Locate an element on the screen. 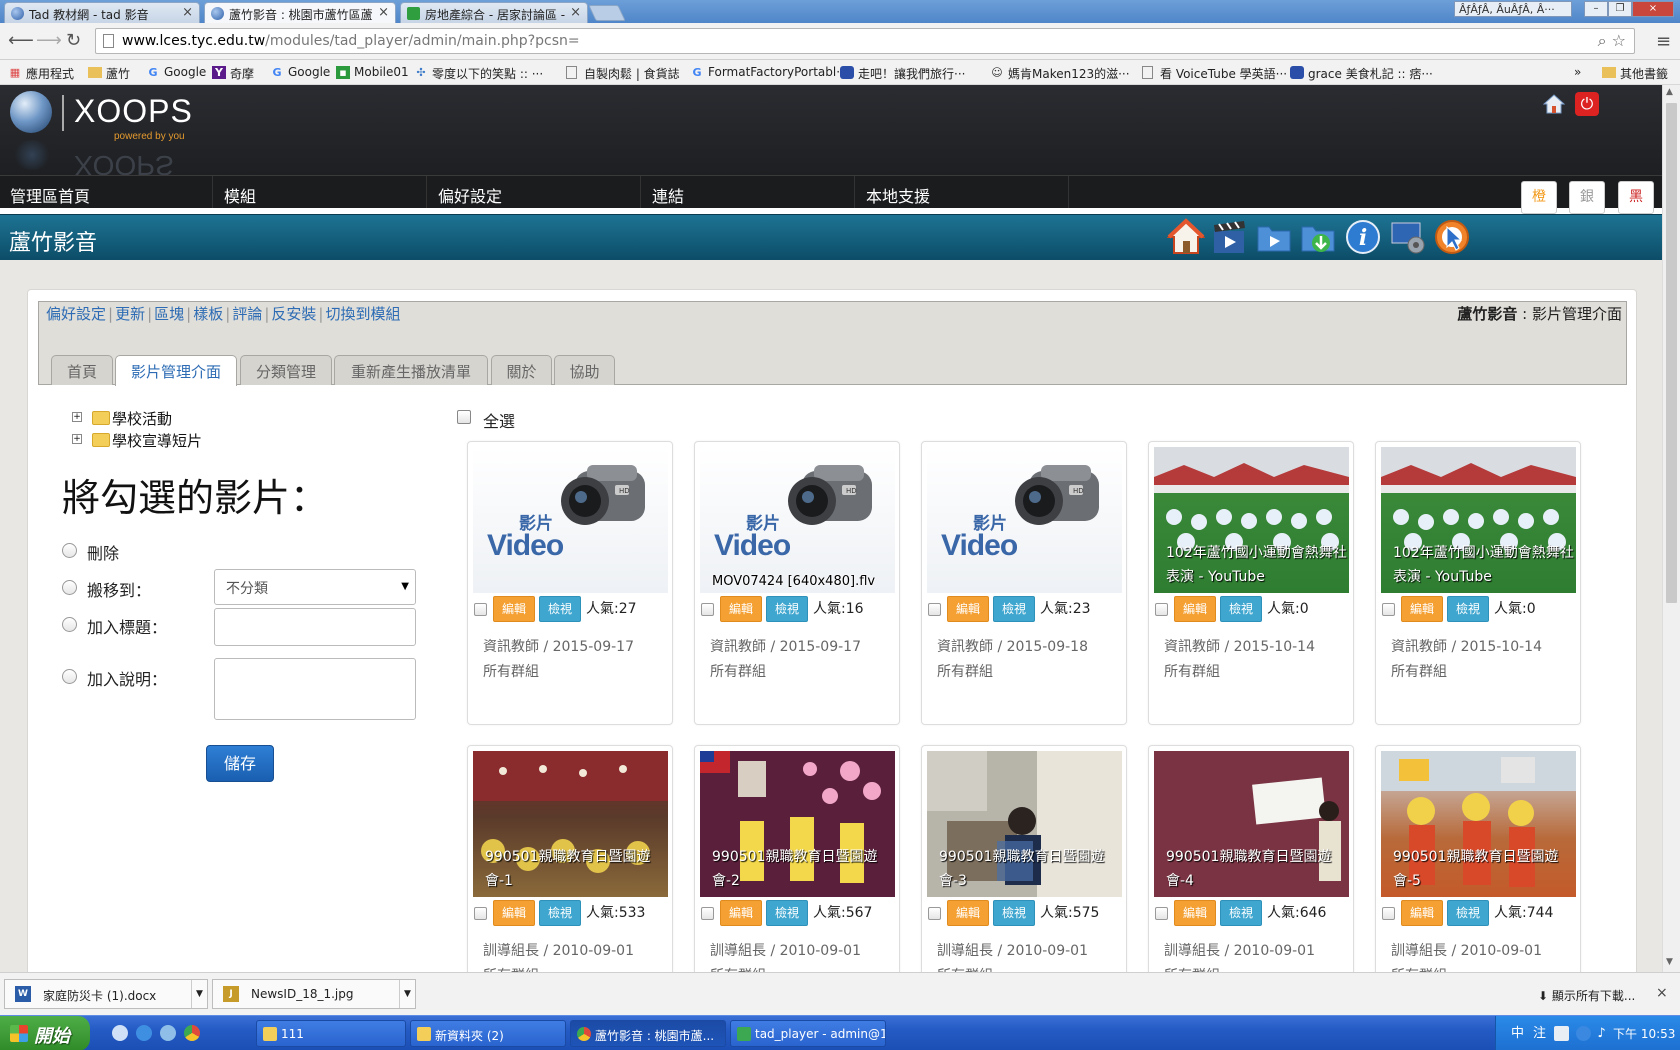 Image resolution: width=1680 pixels, height=1050 pixels. close-download-shelf-icon: × is located at coordinates (1662, 993).